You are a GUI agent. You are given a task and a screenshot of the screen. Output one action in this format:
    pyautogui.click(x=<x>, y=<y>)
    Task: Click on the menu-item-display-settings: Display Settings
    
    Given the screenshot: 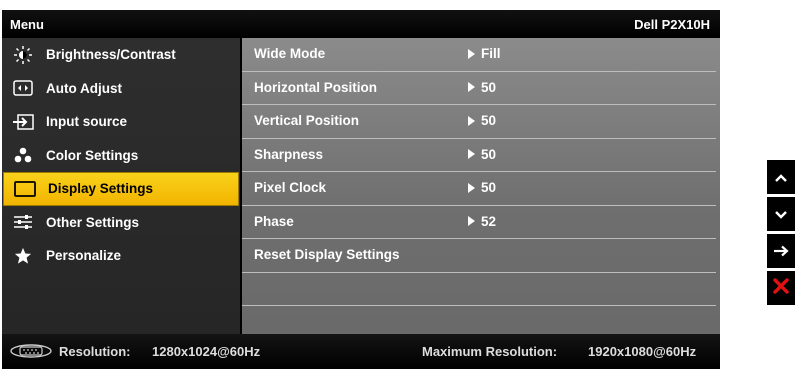 What is the action you would take?
    pyautogui.click(x=121, y=189)
    